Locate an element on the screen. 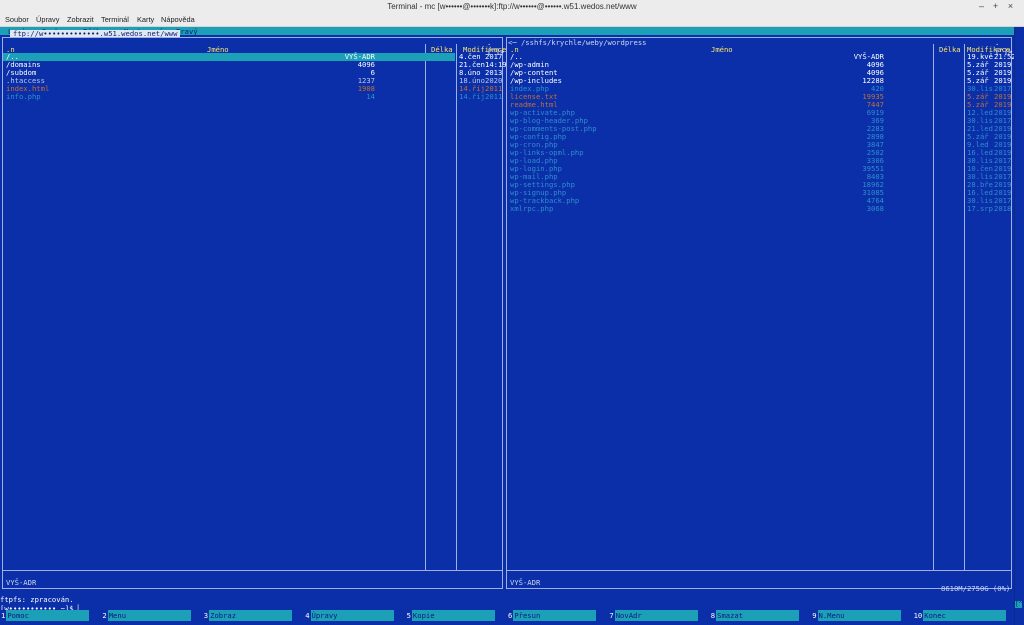 This screenshot has height=625, width=1024. file-row: index.php 420 30.lis 2017 is located at coordinates (759, 89).